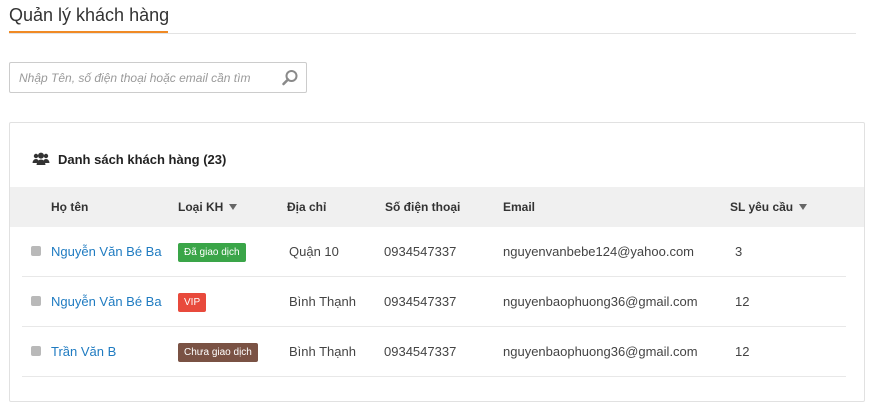 The width and height of the screenshot is (874, 402). Describe the element at coordinates (769, 207) in the screenshot. I see `column-header-requests: SL yêu cầu` at that location.